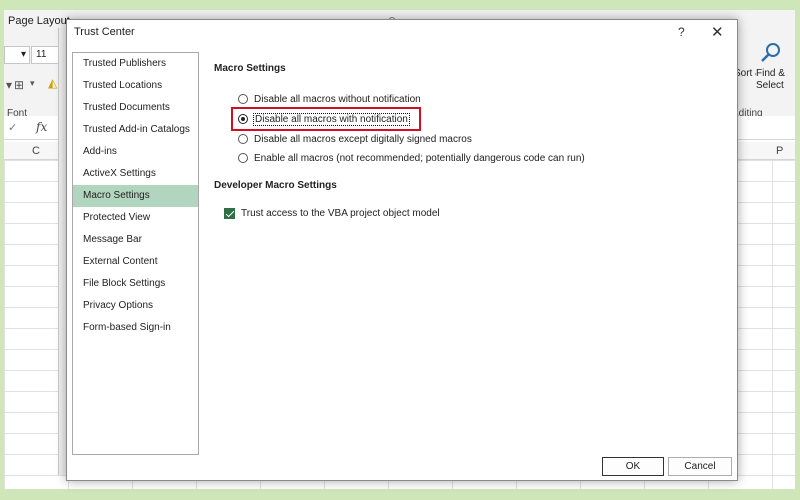 The height and width of the screenshot is (500, 800). I want to click on insert-function-icon: fx, so click(41, 127).